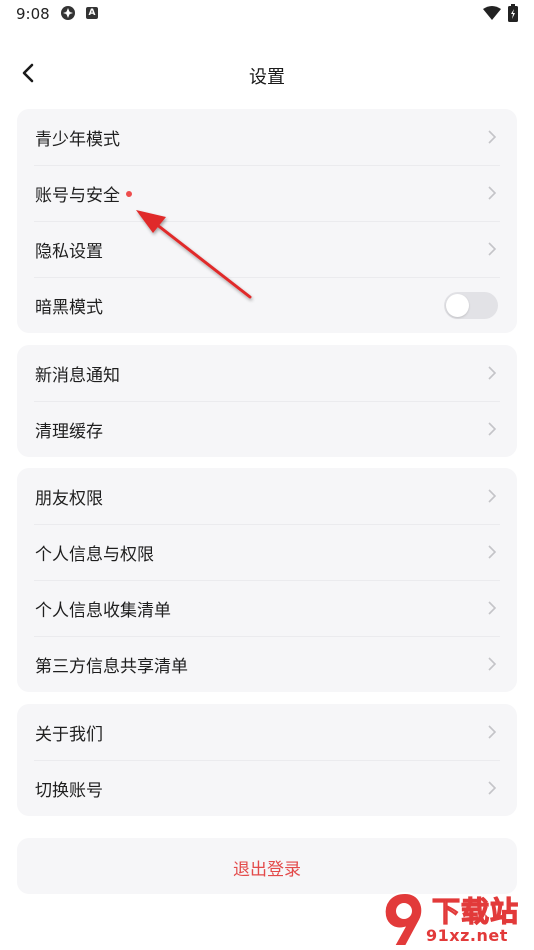 This screenshot has width=534, height=950. I want to click on logout-button: 退出登录, so click(267, 866).